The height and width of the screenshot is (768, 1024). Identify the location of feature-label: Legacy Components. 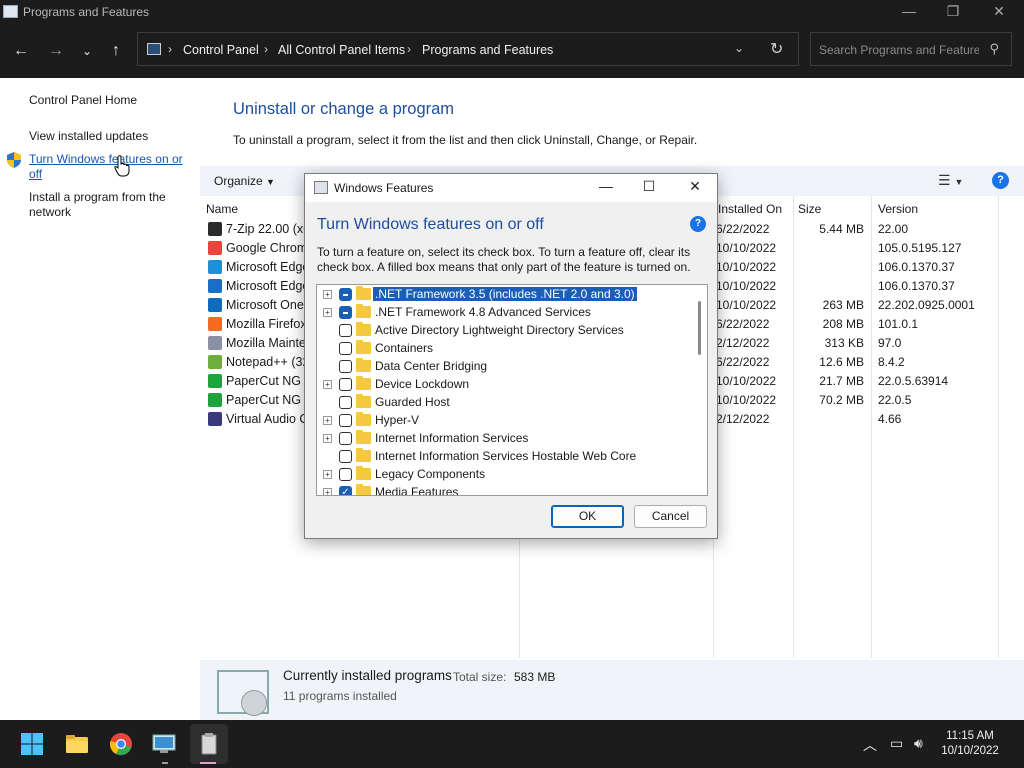
(430, 474).